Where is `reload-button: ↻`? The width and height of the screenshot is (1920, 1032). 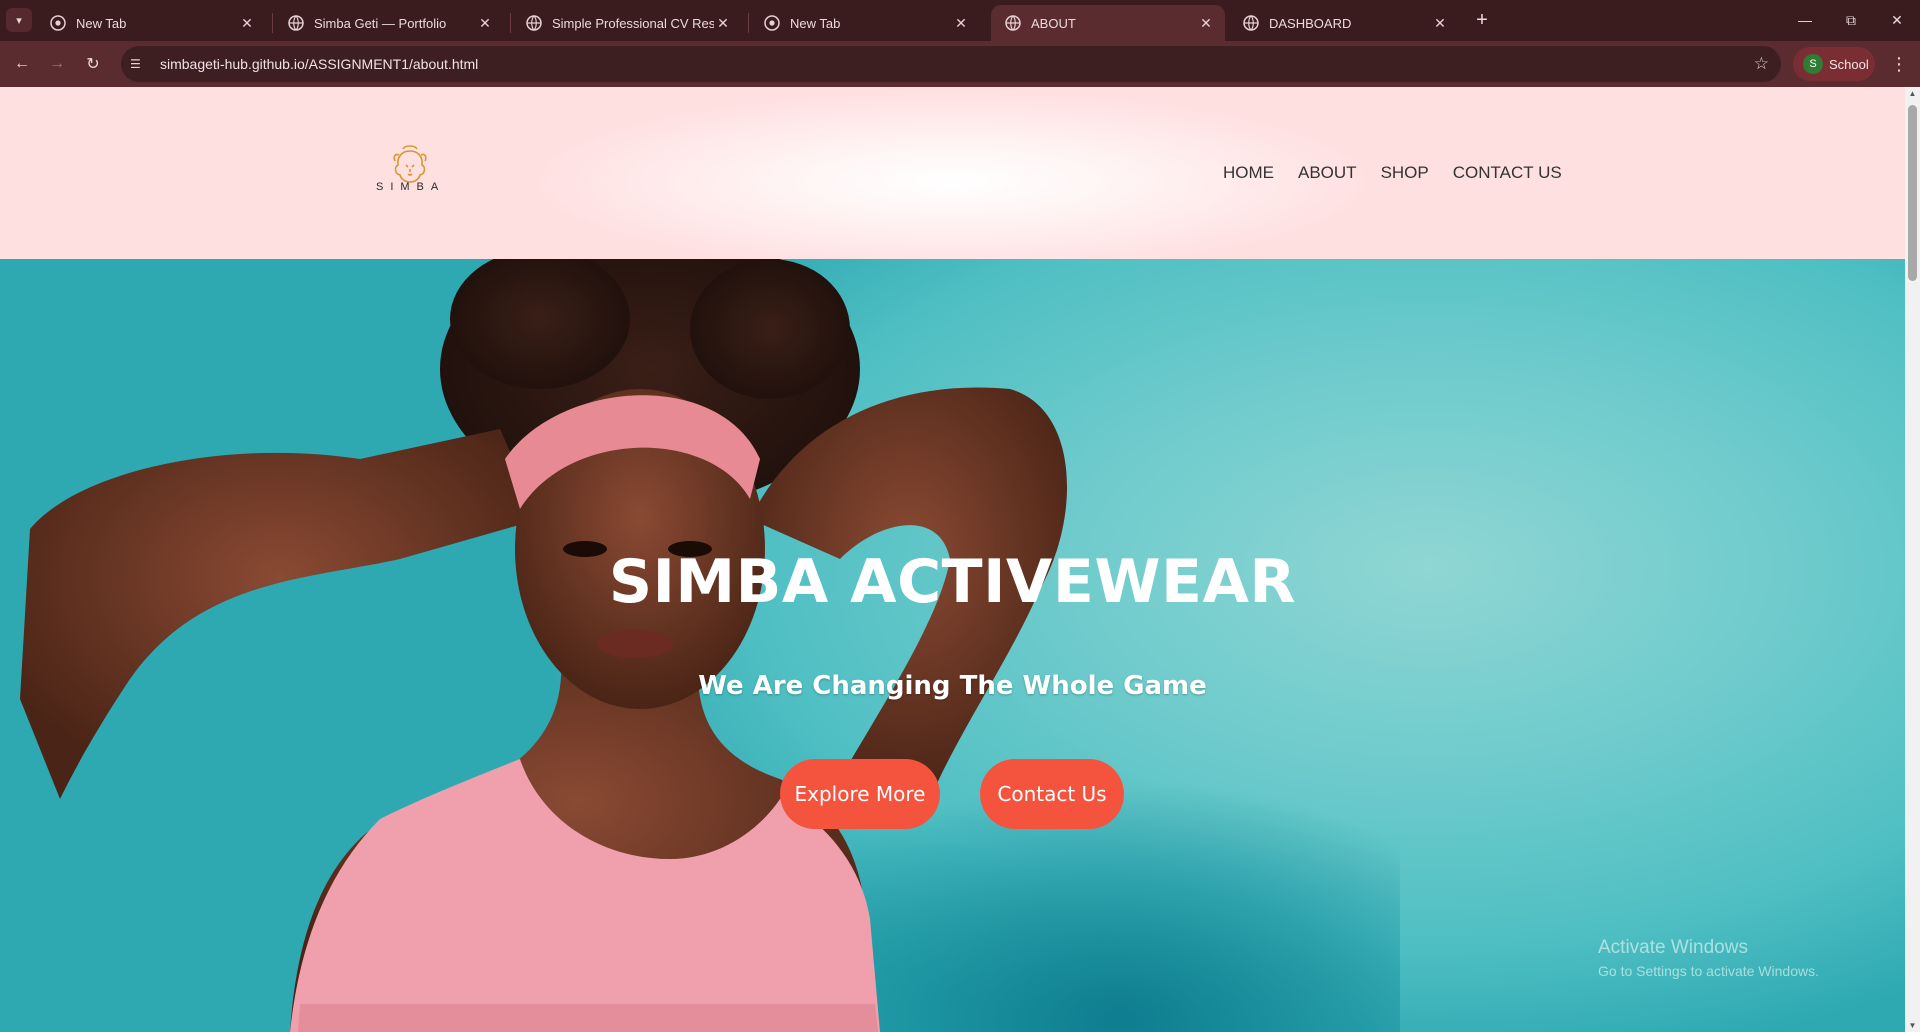 reload-button: ↻ is located at coordinates (93, 64).